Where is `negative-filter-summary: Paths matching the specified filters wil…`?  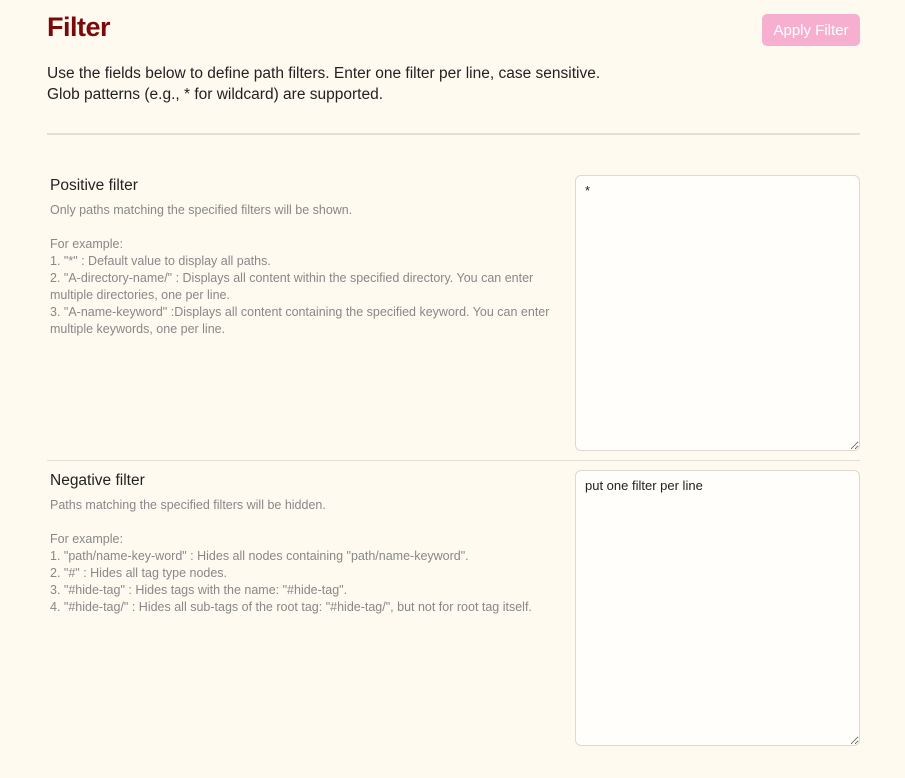
negative-filter-summary: Paths matching the specified filters wil… is located at coordinates (188, 505).